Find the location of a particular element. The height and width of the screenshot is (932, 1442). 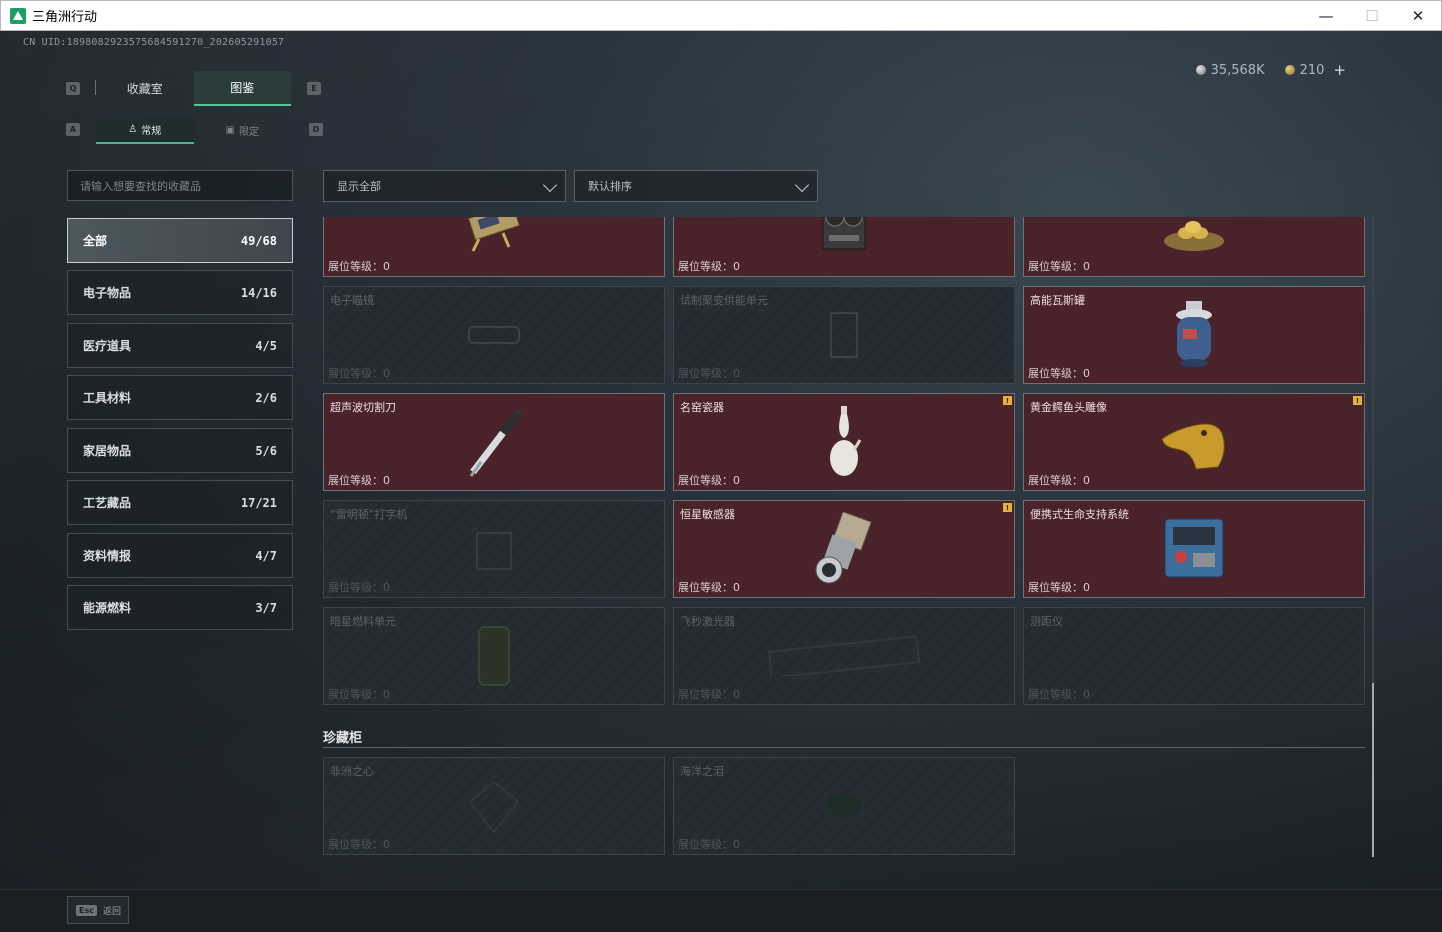

item-name: 黄金鳄鱼头雕像 is located at coordinates (1068, 407).